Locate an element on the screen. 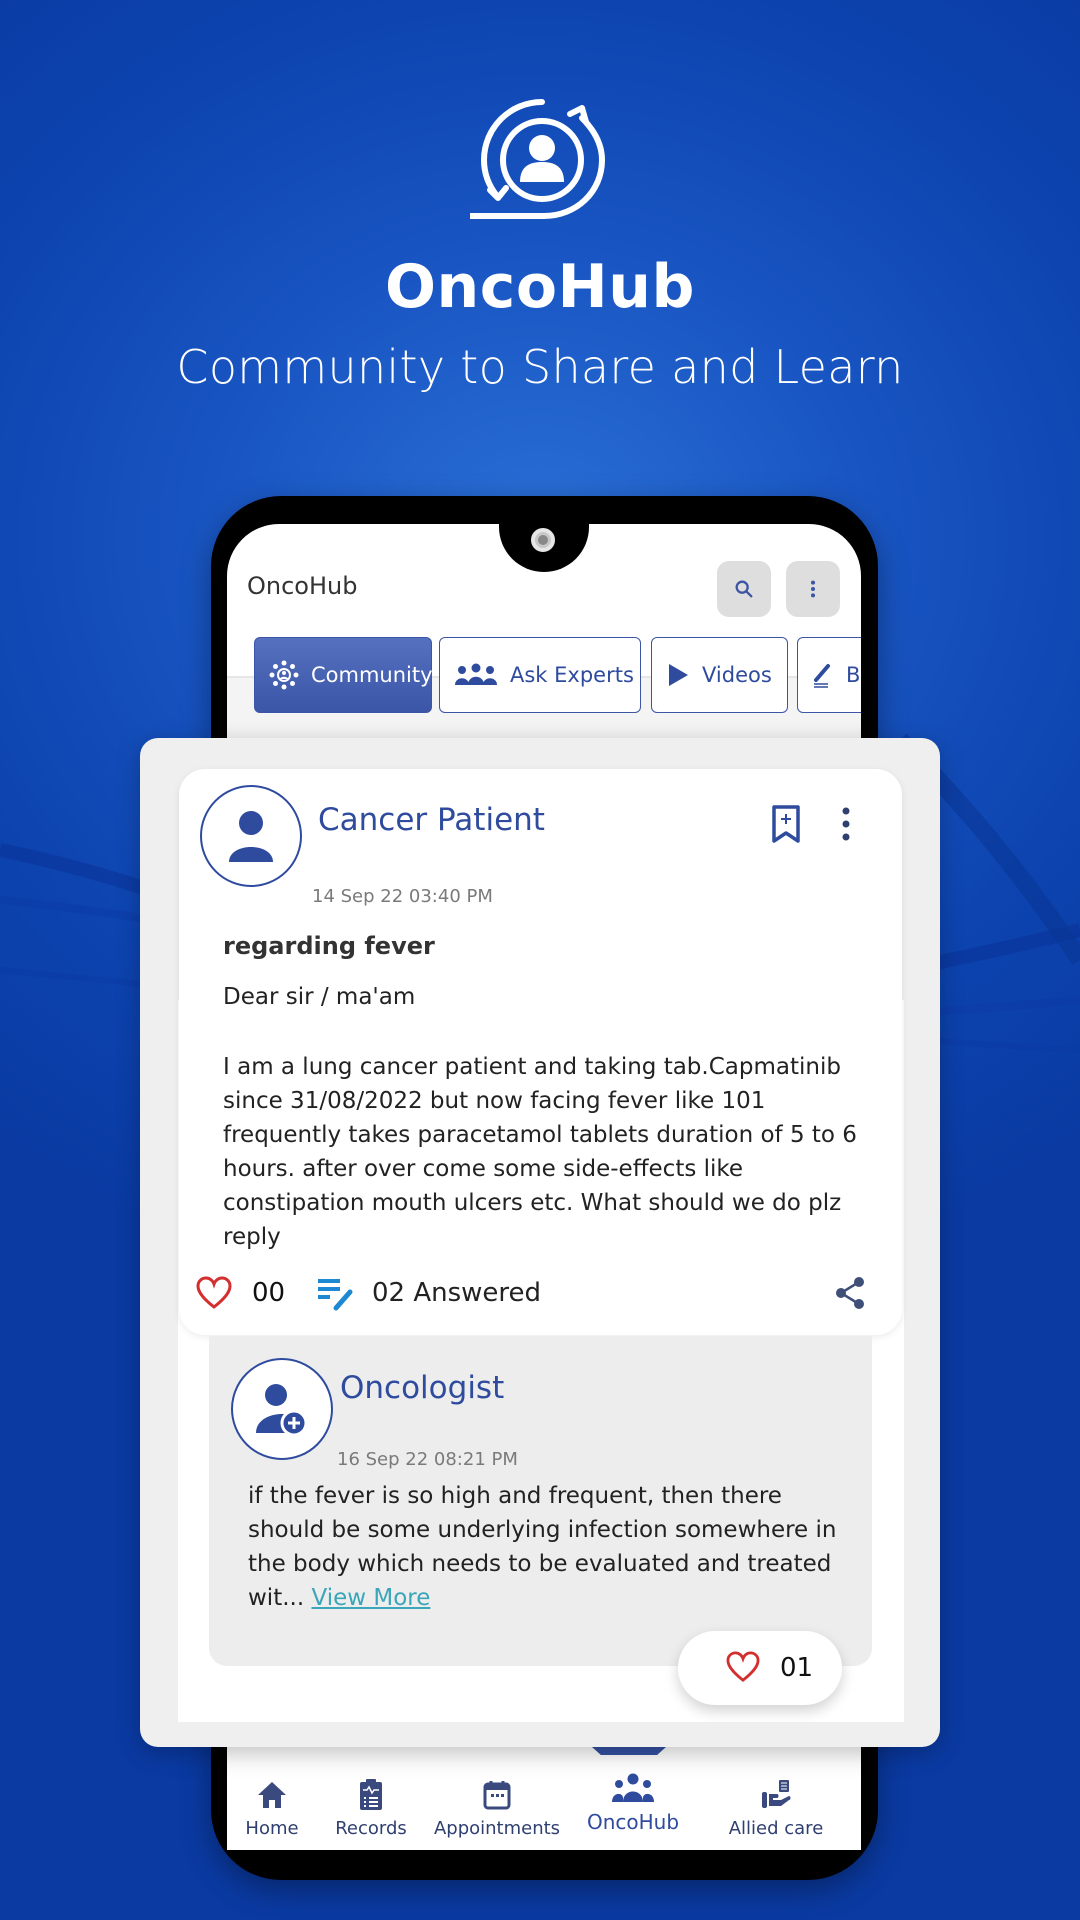  post-actions: 00 02 Answered is located at coordinates (536, 1294).